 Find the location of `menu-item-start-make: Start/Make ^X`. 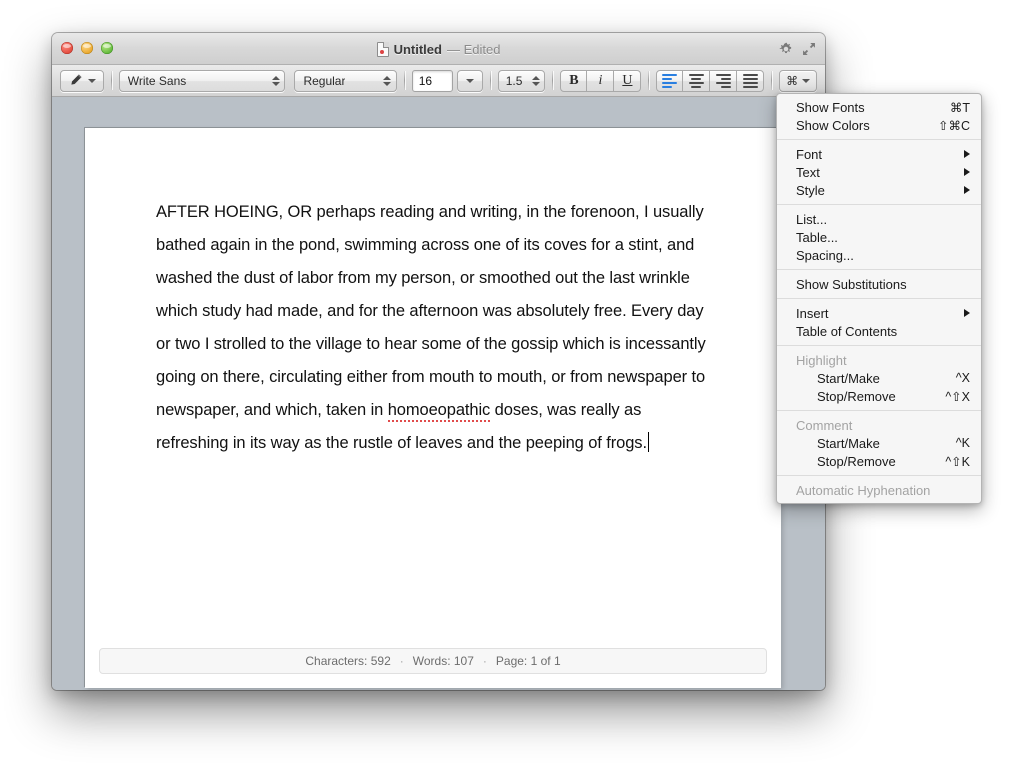

menu-item-start-make: Start/Make ^X is located at coordinates (879, 378).